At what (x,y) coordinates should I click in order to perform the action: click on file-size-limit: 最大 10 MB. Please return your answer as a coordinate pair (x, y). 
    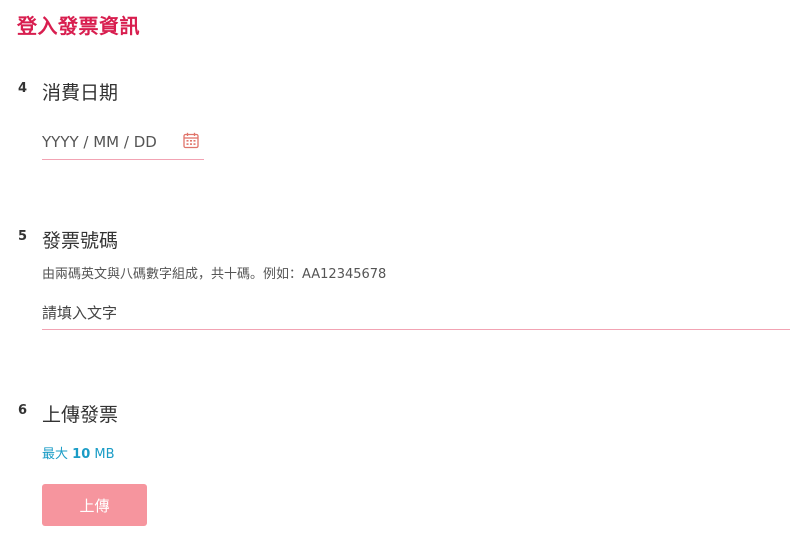
    Looking at the image, I should click on (78, 452).